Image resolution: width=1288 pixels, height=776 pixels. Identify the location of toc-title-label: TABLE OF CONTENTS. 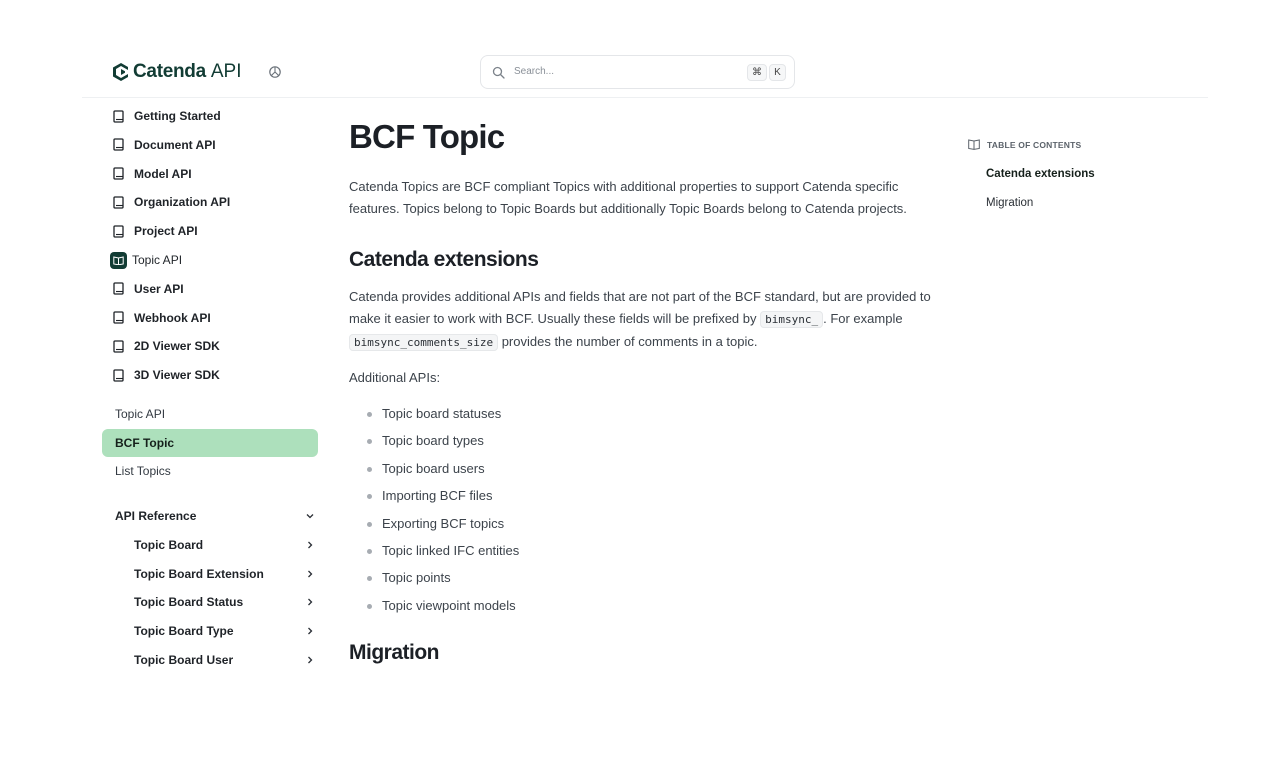
(1034, 144).